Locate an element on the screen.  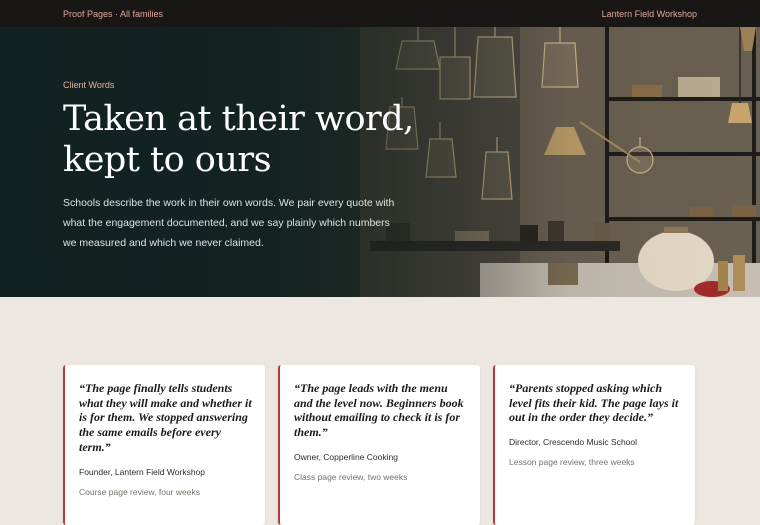
testimonial-note: Lesson page review, three weeks is located at coordinates (572, 462).